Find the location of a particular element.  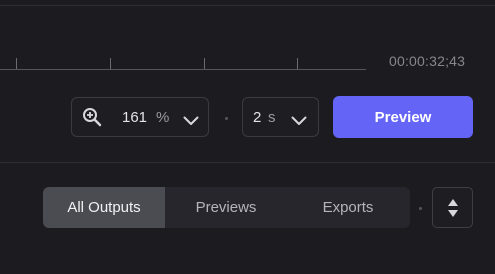

timecode-display: 00:00:32;43 is located at coordinates (427, 61).